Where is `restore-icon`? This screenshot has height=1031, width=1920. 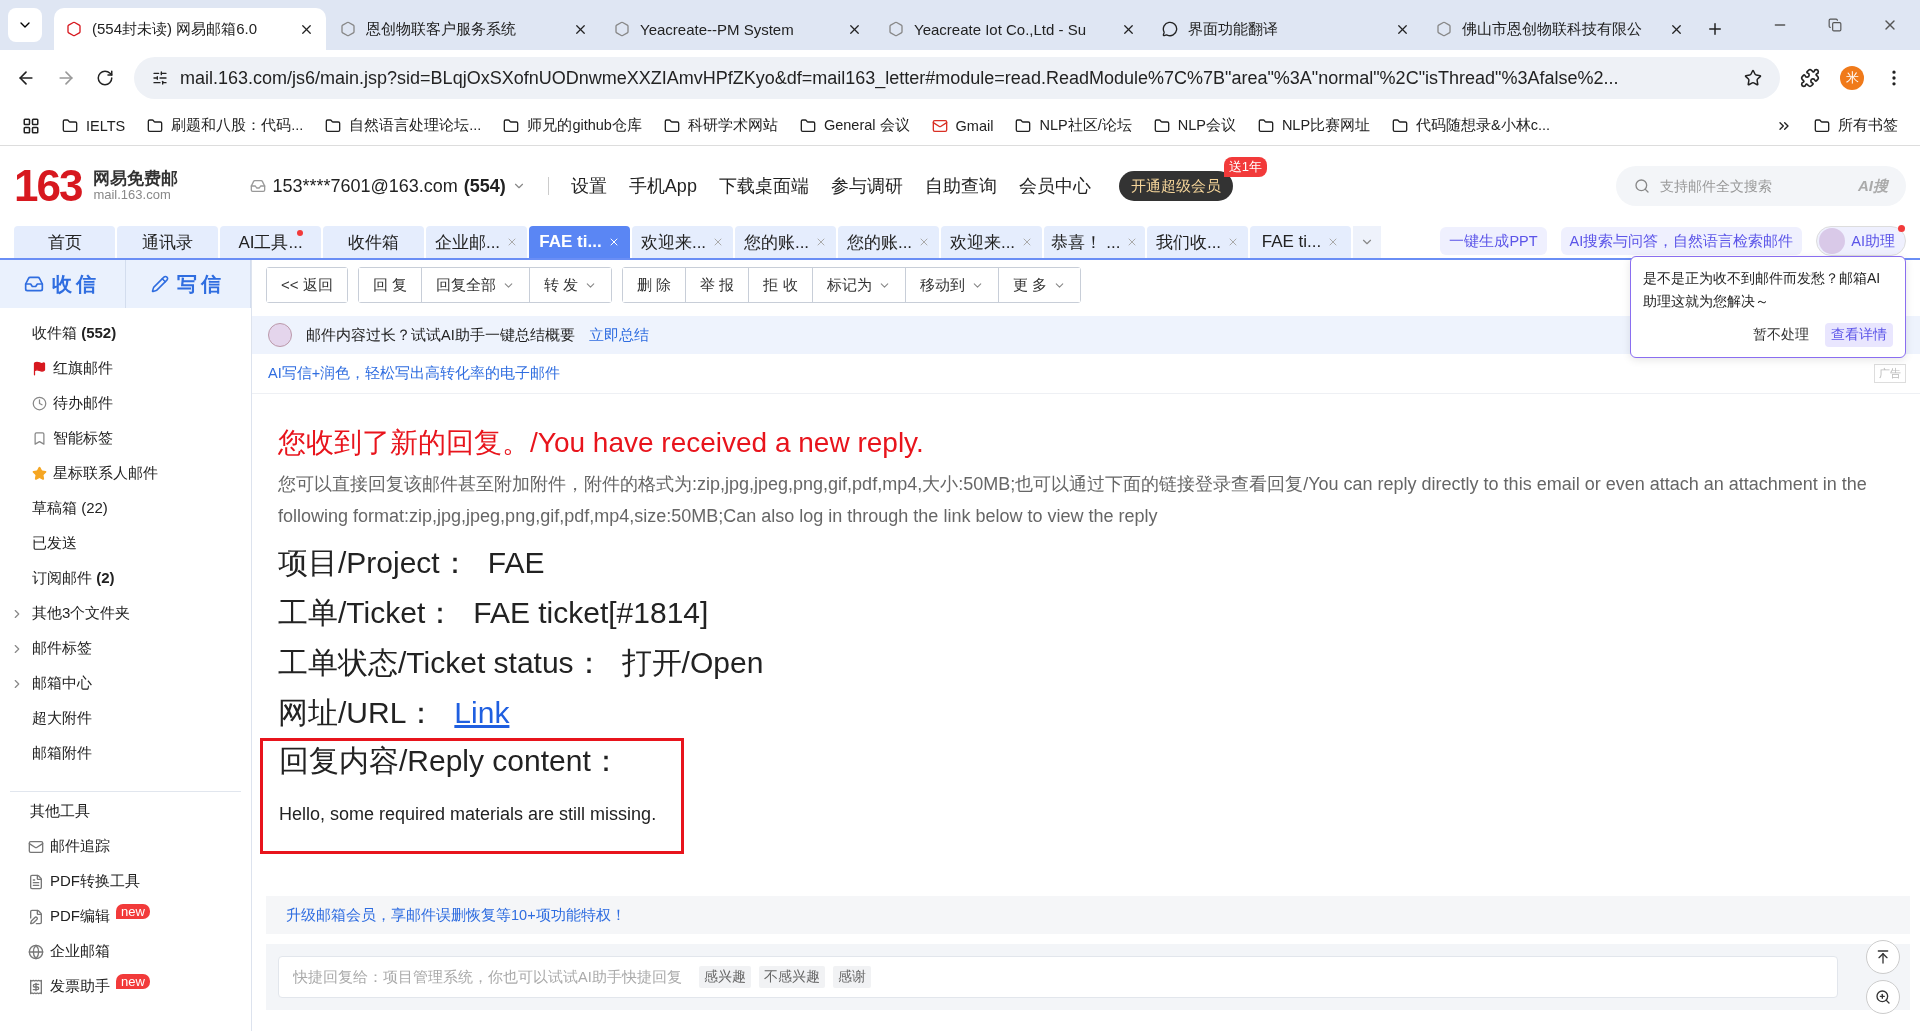 restore-icon is located at coordinates (1835, 25).